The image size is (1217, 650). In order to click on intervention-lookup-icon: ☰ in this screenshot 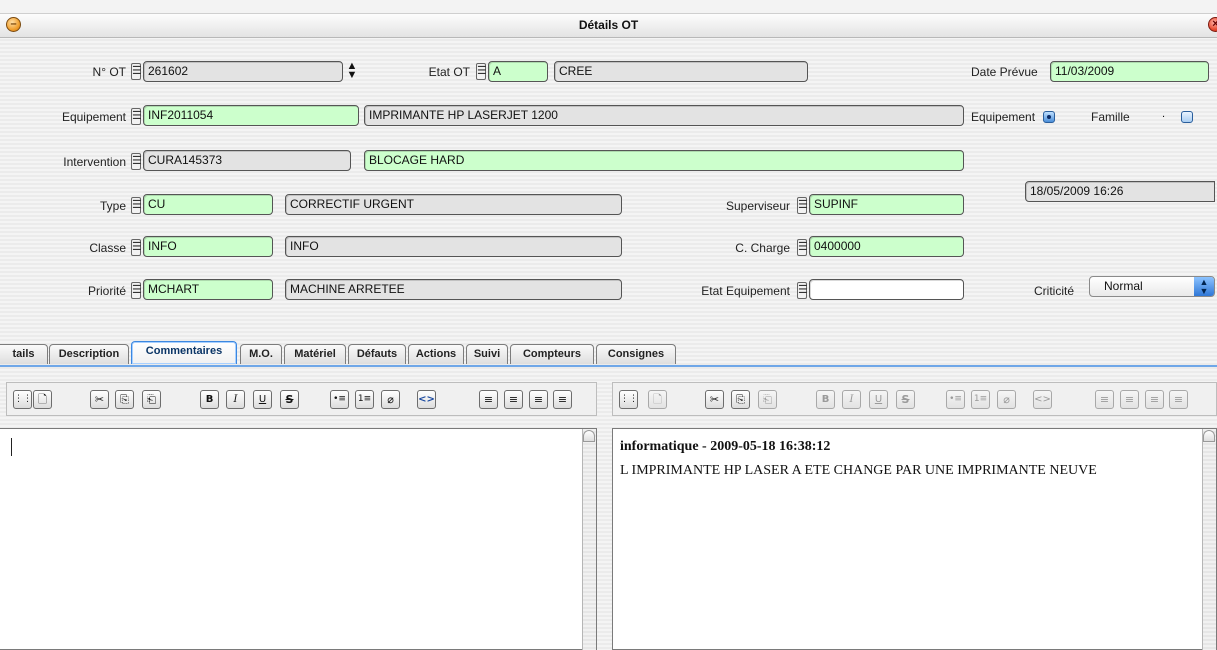, I will do `click(136, 161)`.